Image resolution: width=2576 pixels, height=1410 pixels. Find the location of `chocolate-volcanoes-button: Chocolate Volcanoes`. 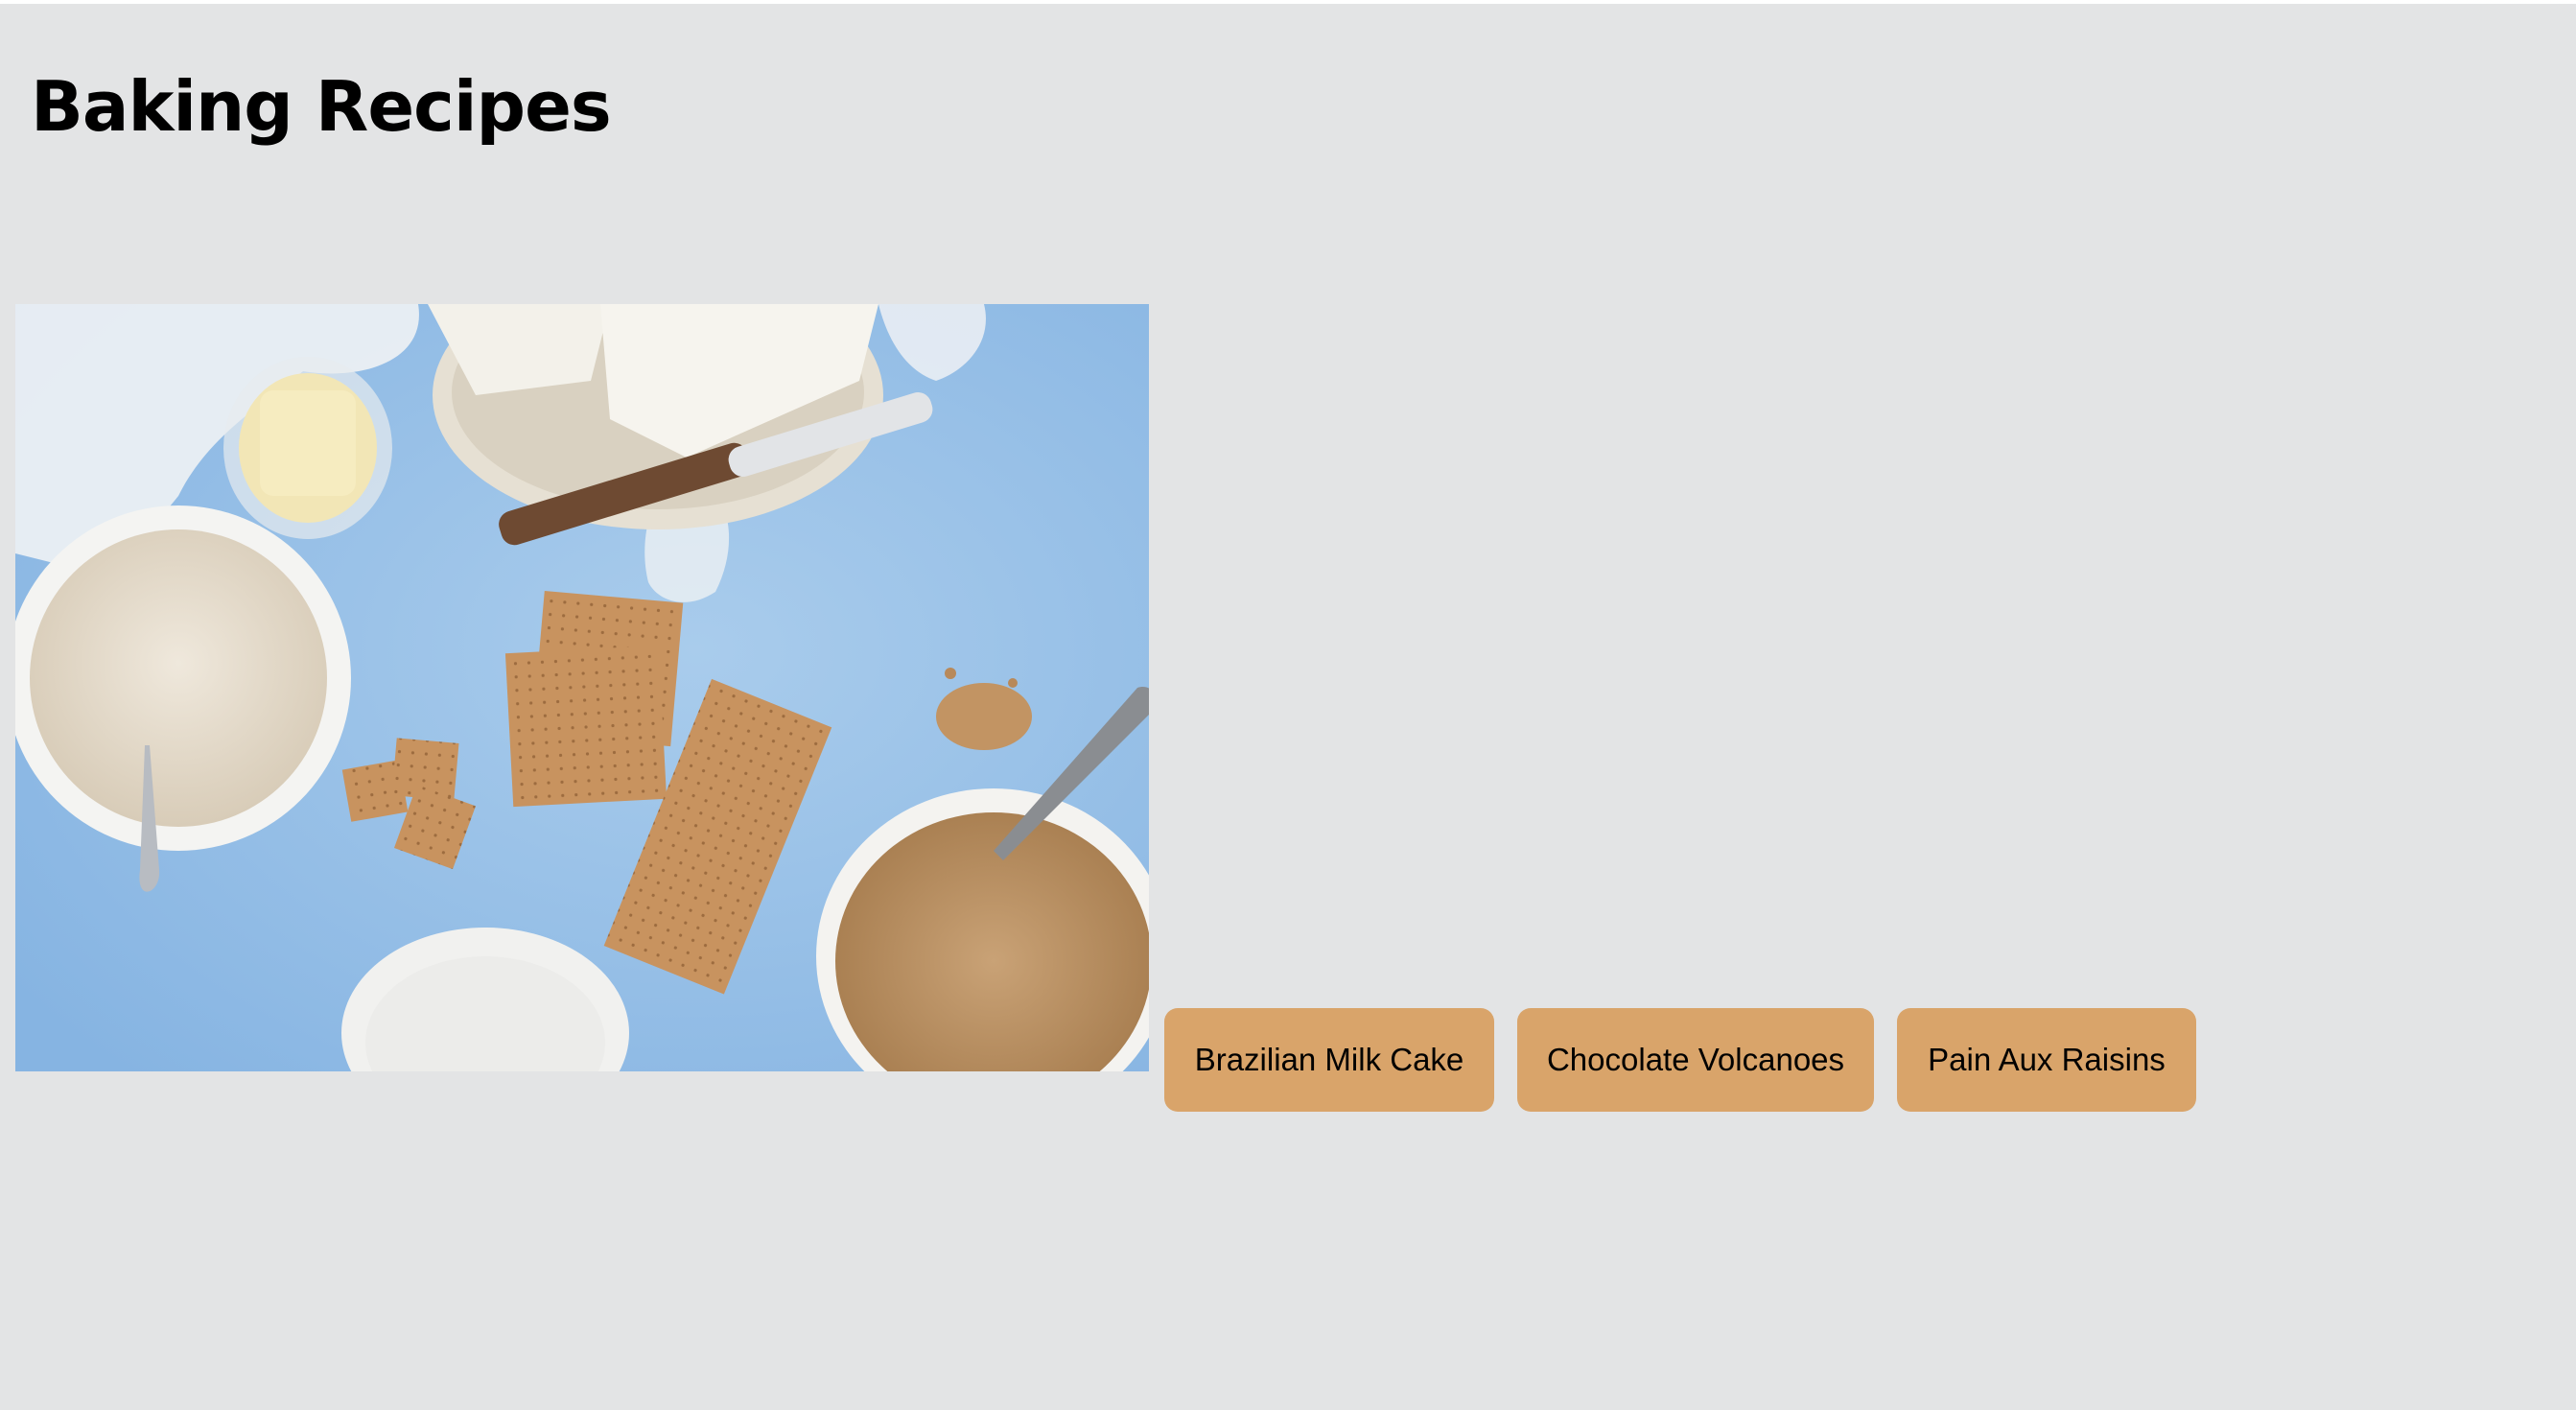

chocolate-volcanoes-button: Chocolate Volcanoes is located at coordinates (1695, 1060).